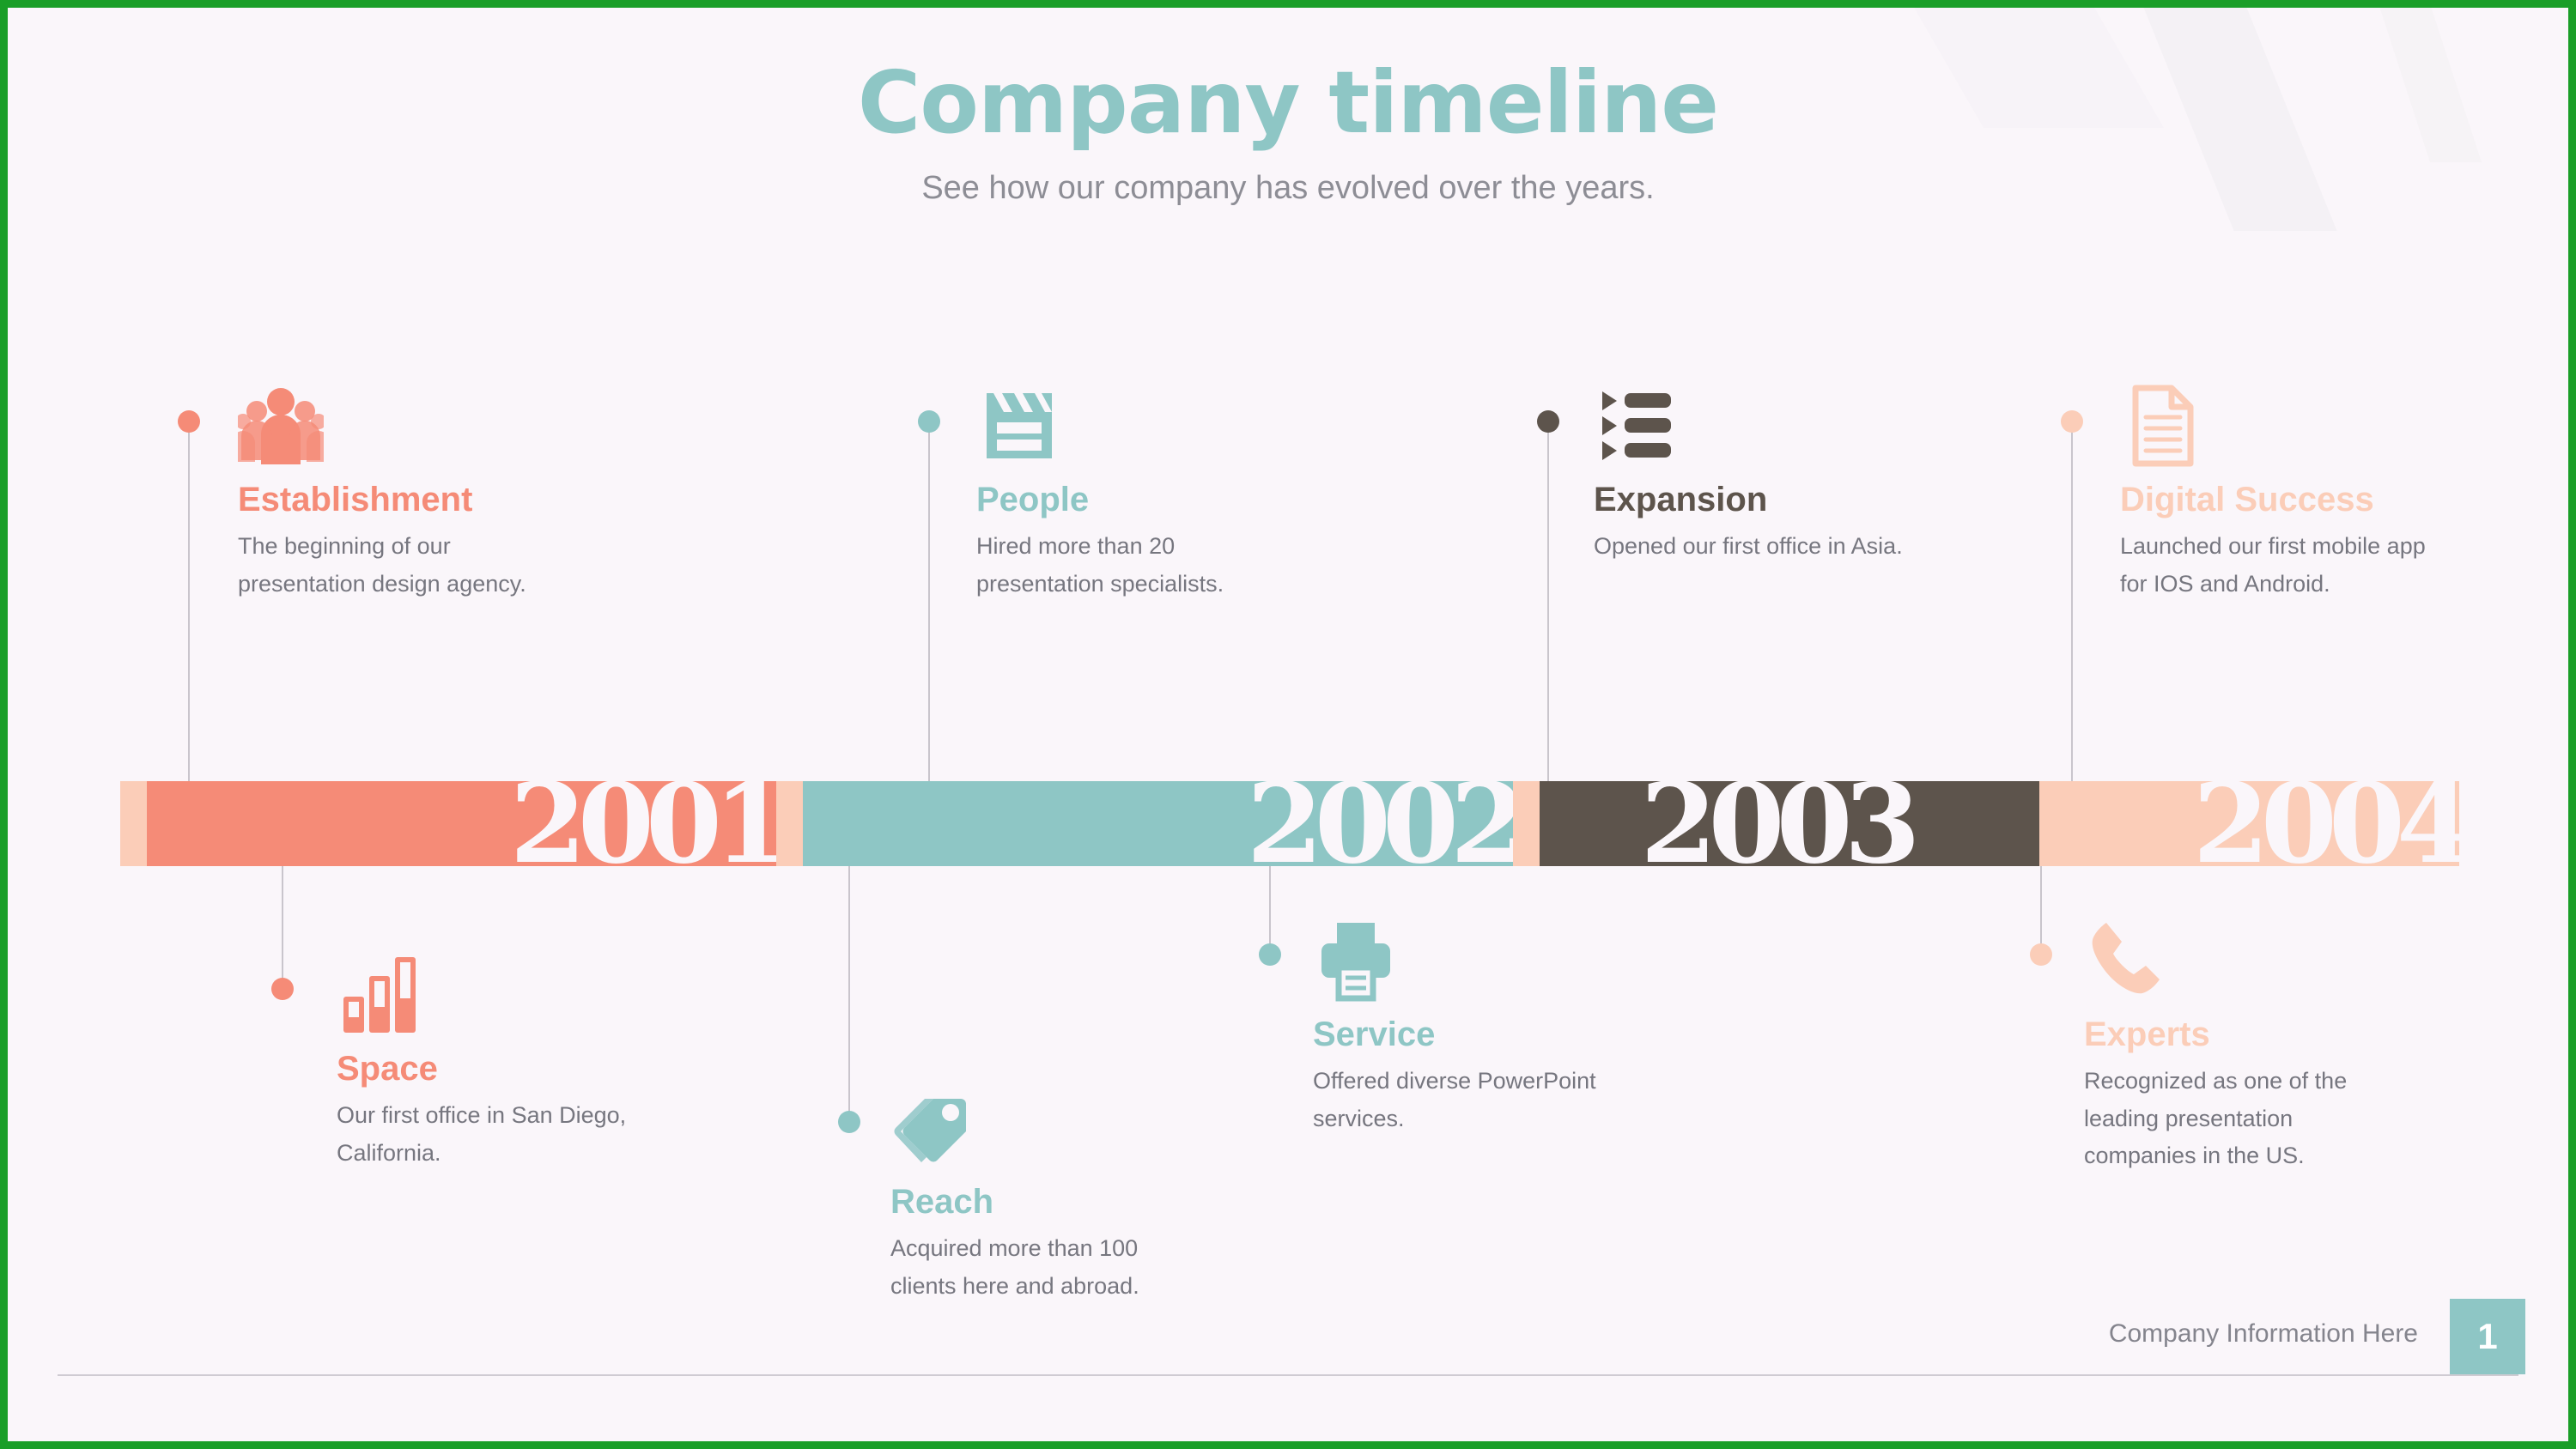 The width and height of the screenshot is (2576, 1449). Describe the element at coordinates (1288, 102) in the screenshot. I see `page-title: Company timeline` at that location.